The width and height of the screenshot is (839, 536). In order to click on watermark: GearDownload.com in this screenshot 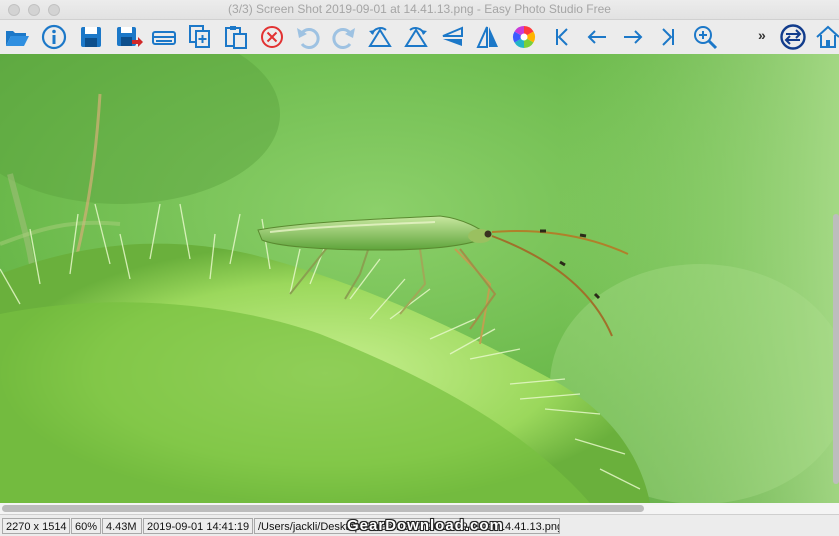, I will do `click(425, 525)`.